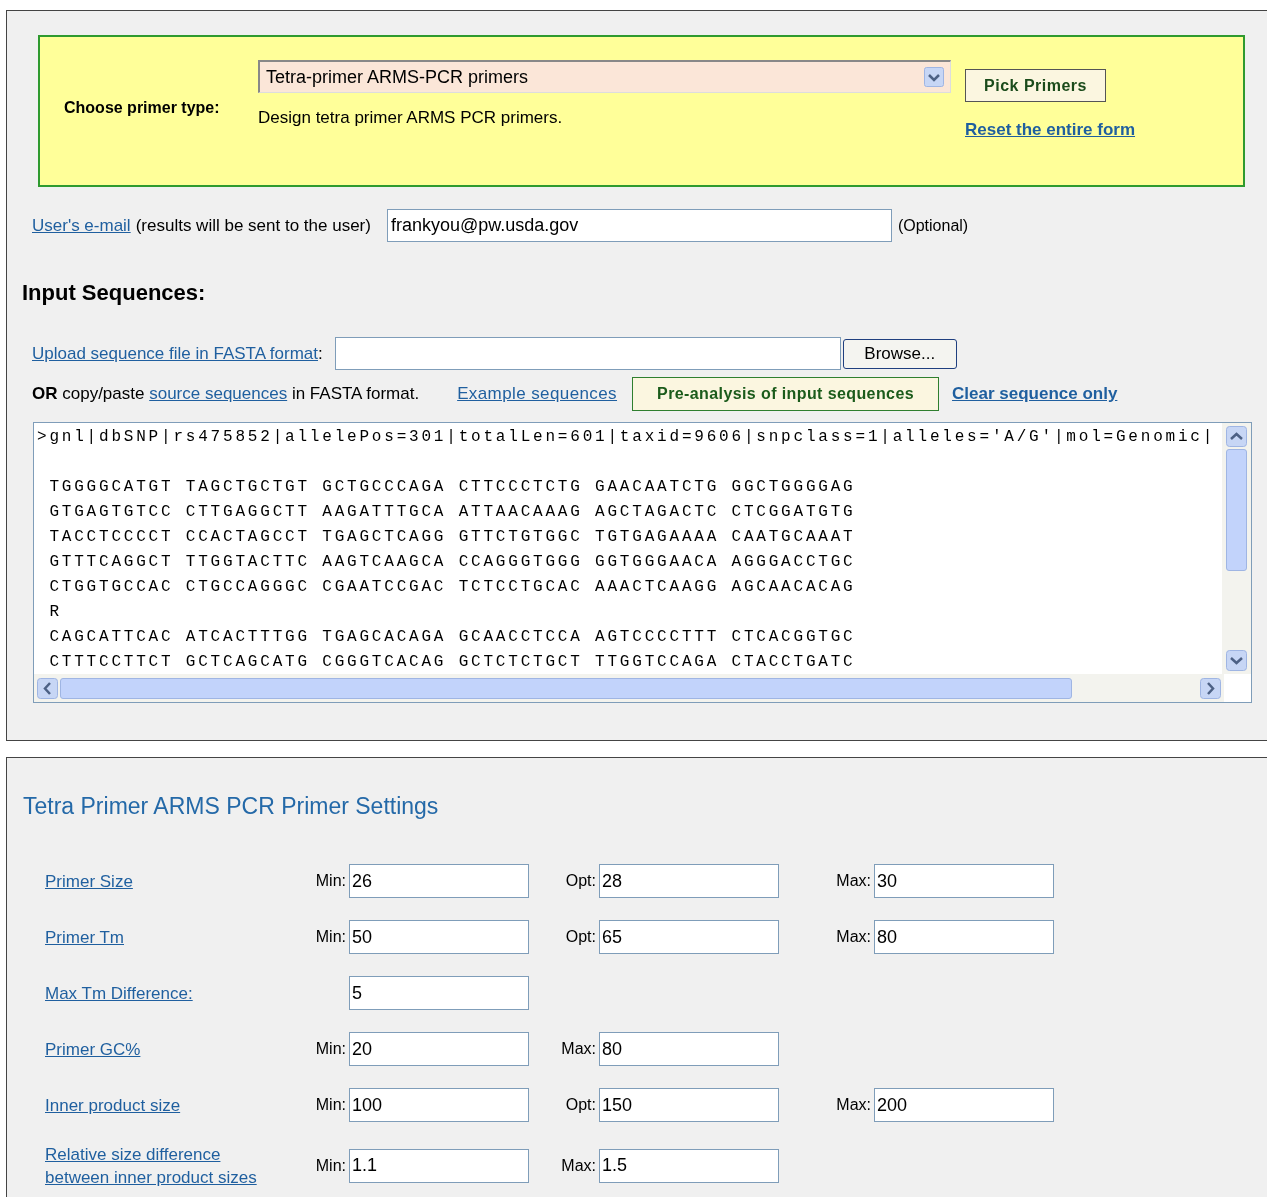  Describe the element at coordinates (175, 353) in the screenshot. I see `upload-link: Upload sequence file in FASTA format` at that location.